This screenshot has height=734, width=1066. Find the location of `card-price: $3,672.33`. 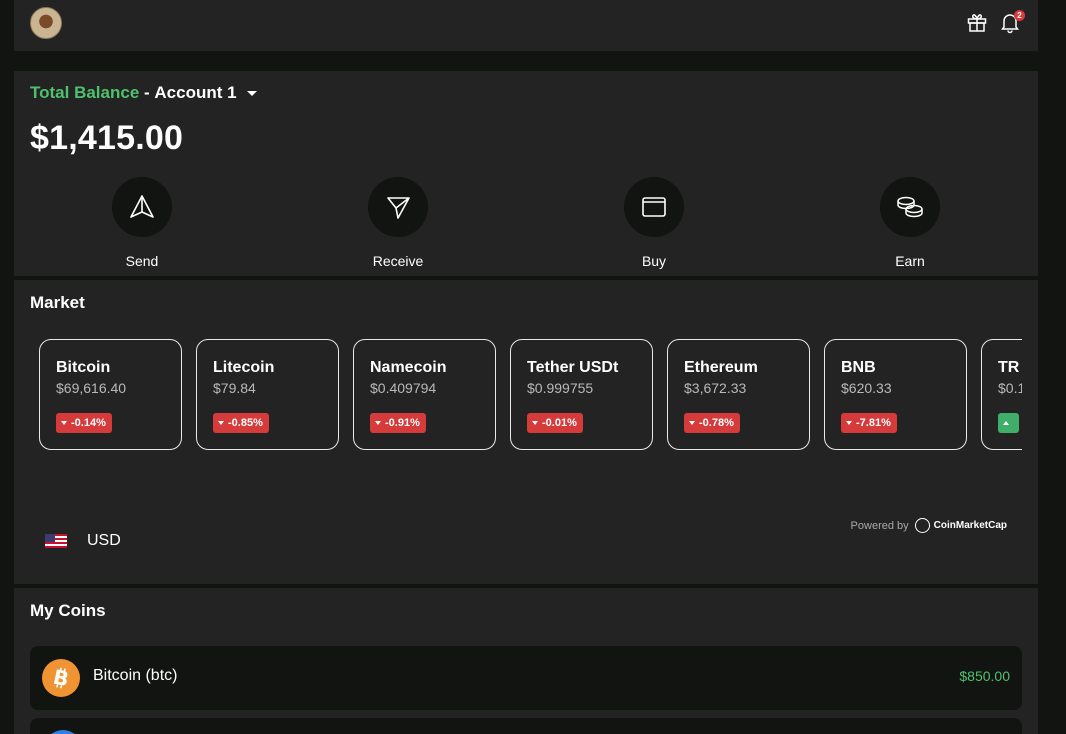

card-price: $3,672.33 is located at coordinates (715, 388).